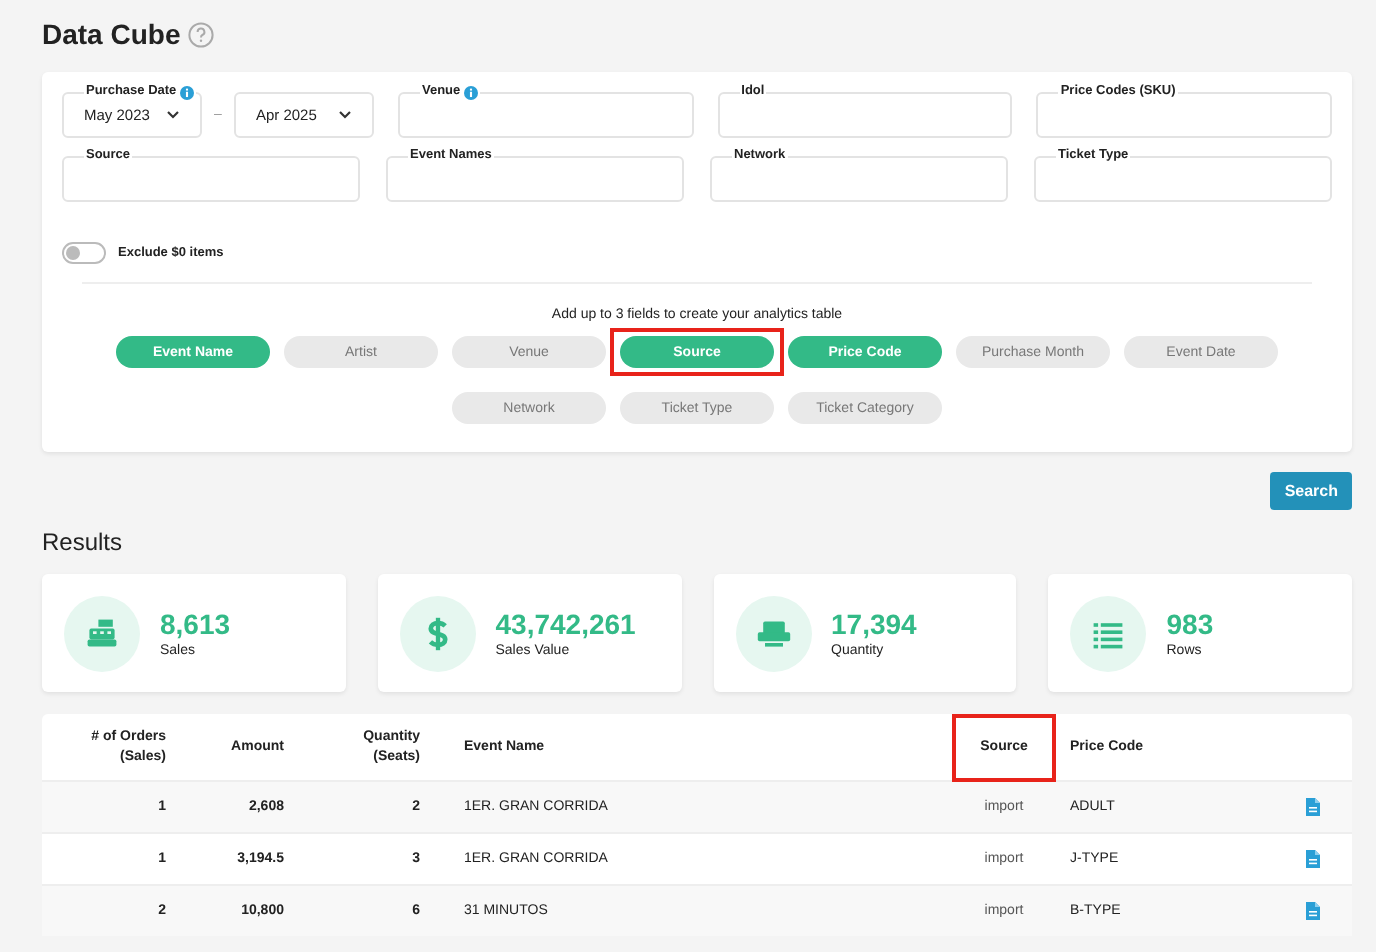  What do you see at coordinates (201, 34) in the screenshot?
I see `help-icon` at bounding box center [201, 34].